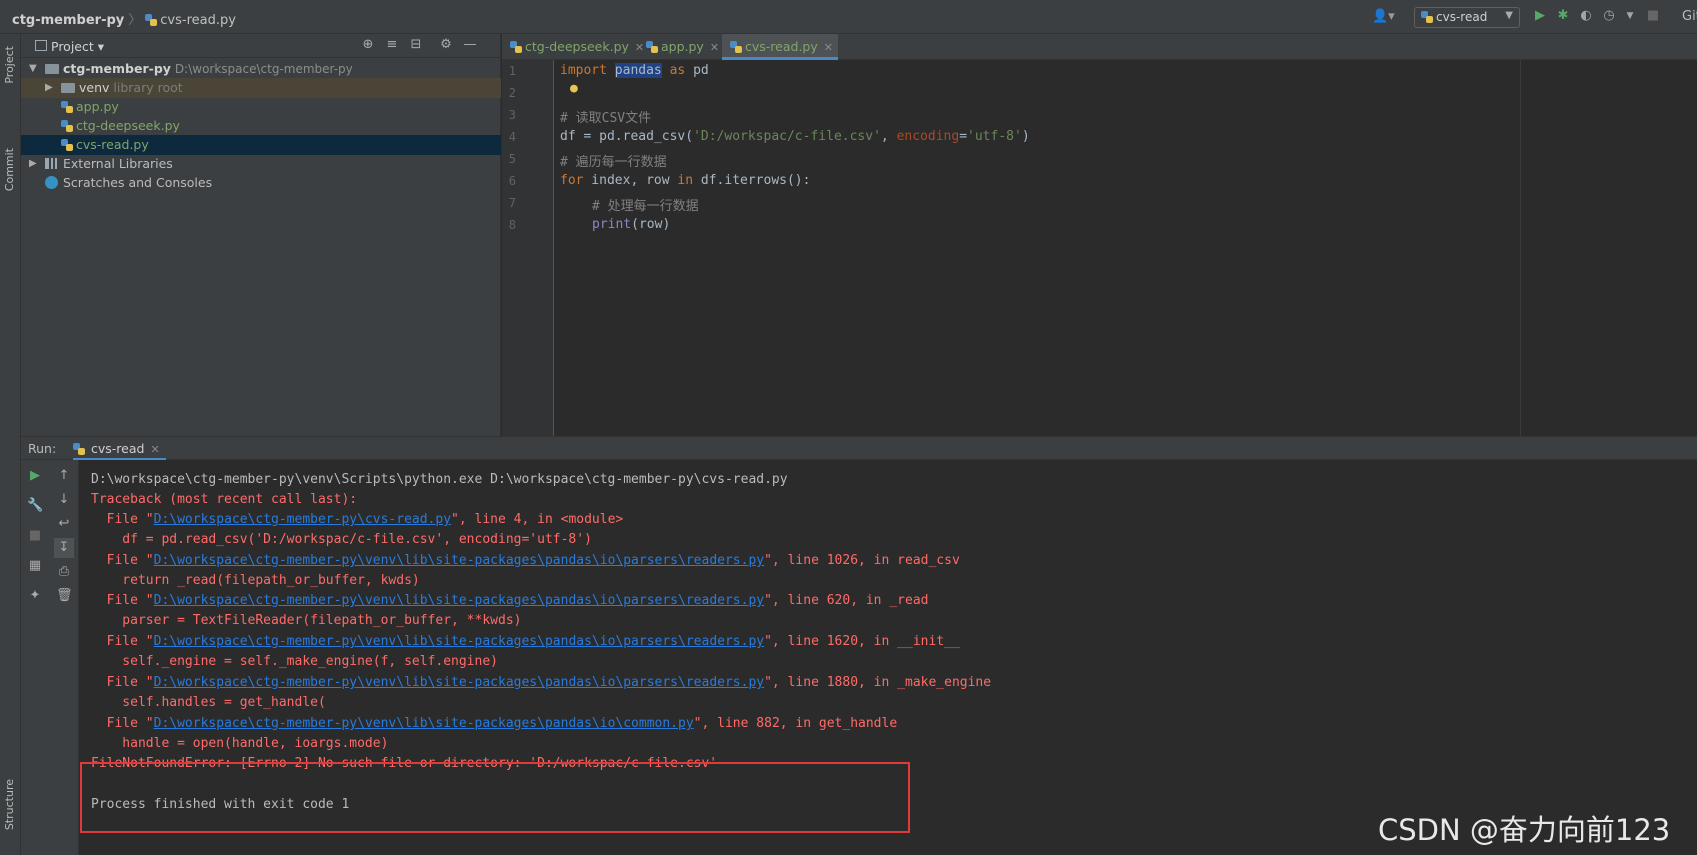 This screenshot has width=1697, height=855. I want to click on traceback-code: return _read(filepath_or_buffer, kwds), so click(255, 580).